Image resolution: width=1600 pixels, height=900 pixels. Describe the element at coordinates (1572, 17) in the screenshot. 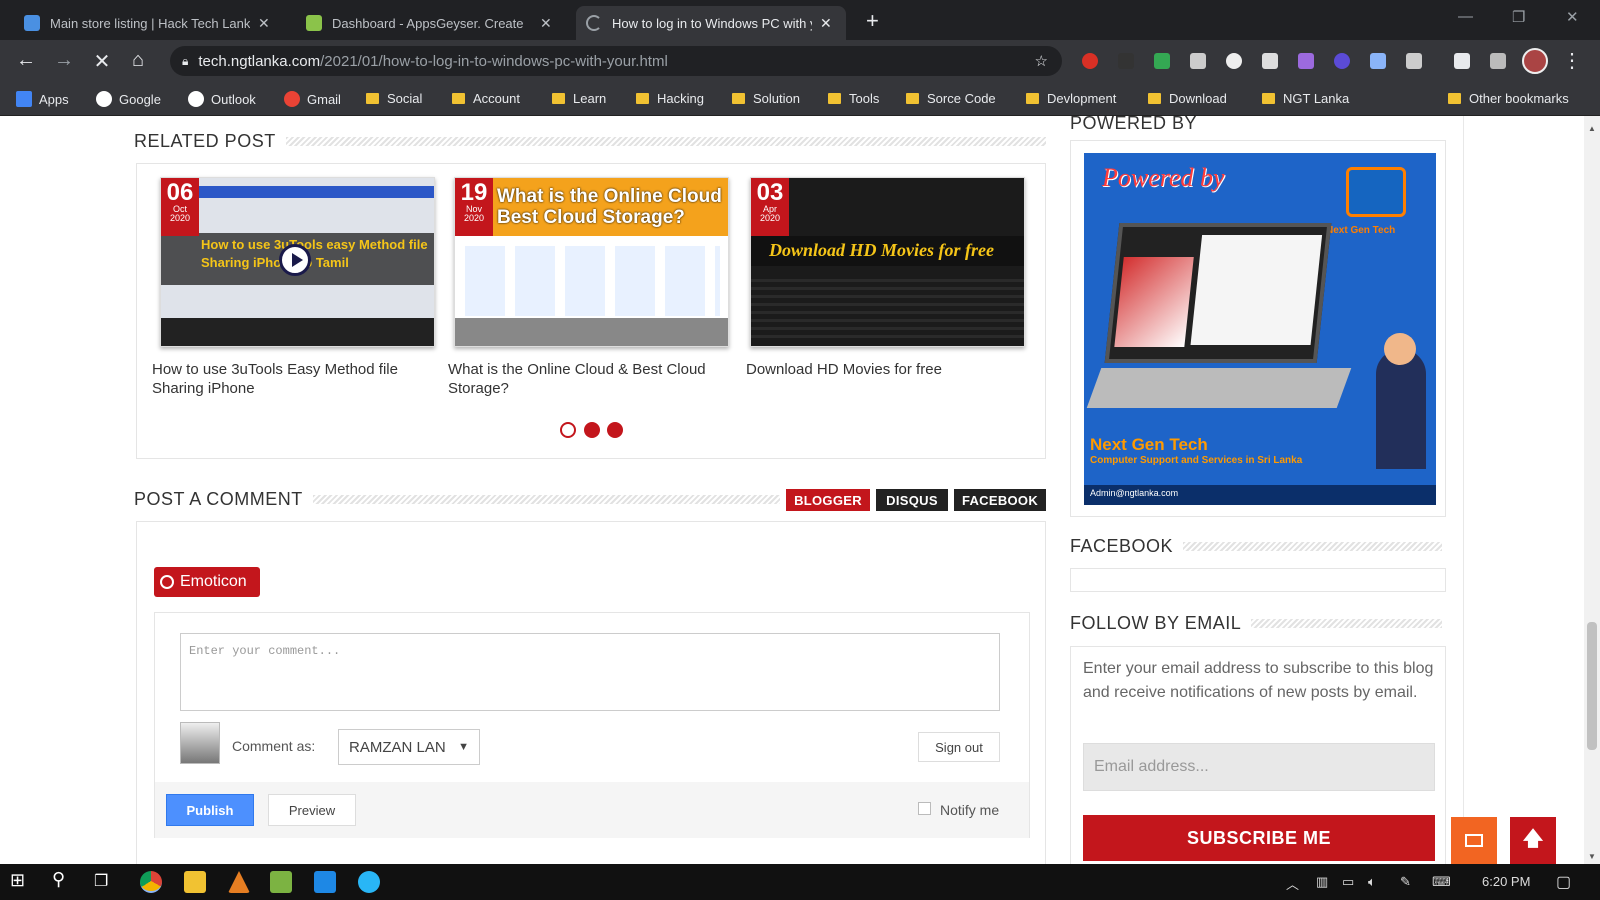

I see `close-window-icon: ✕` at that location.